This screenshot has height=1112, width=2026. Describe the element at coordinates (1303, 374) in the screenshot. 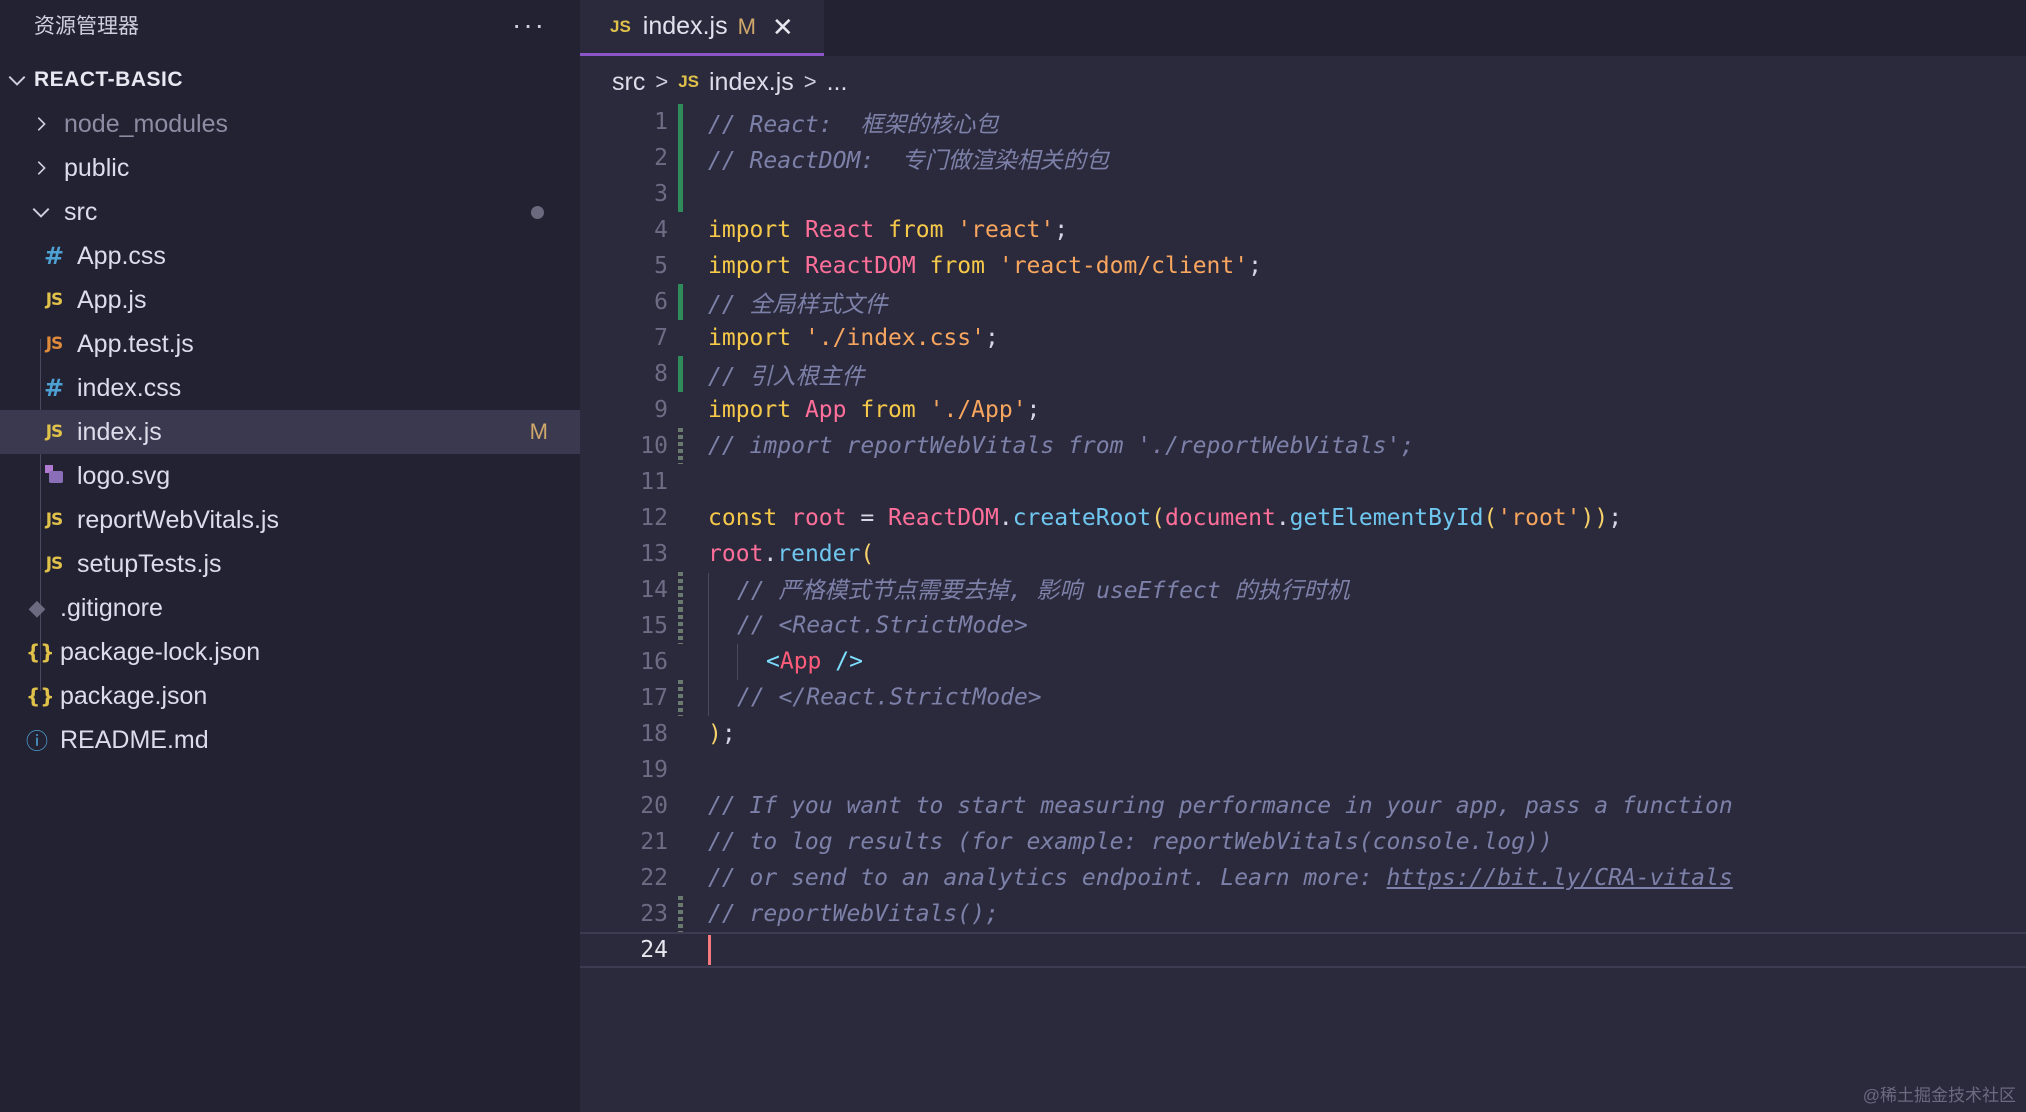

I see `code-line: 8 // 引入根主件` at that location.